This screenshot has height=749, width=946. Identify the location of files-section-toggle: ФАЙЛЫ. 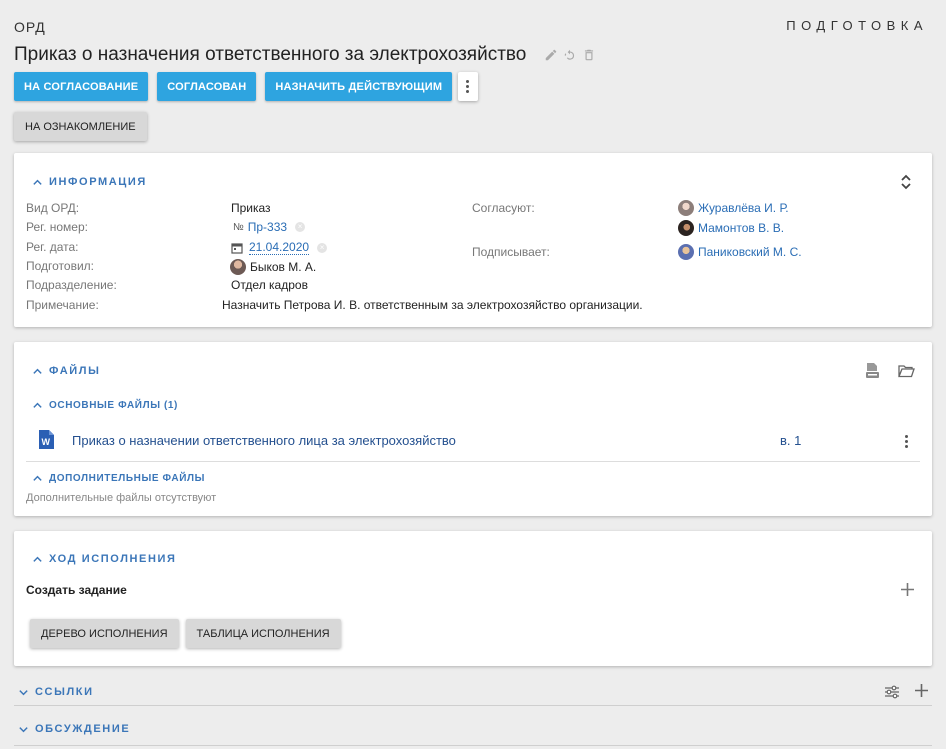
(66, 371).